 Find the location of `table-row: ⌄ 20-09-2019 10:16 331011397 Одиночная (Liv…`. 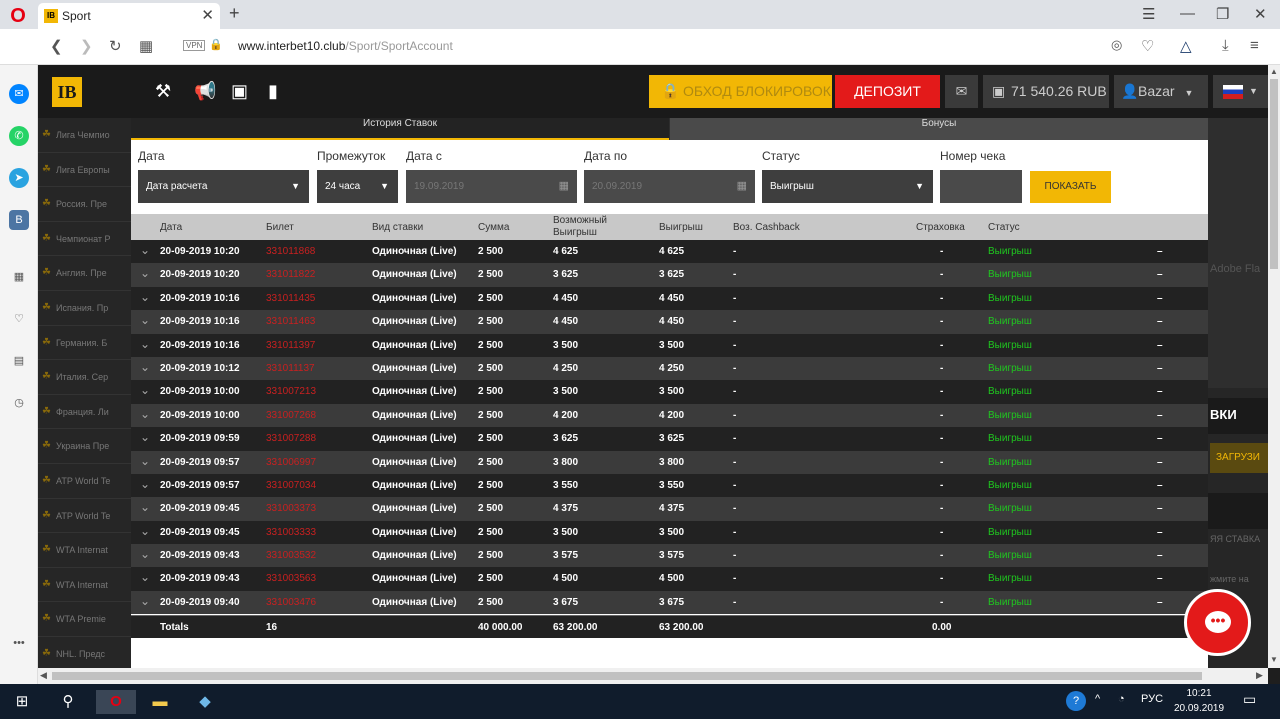

table-row: ⌄ 20-09-2019 10:16 331011397 Одиночная (Liv… is located at coordinates (669, 345).